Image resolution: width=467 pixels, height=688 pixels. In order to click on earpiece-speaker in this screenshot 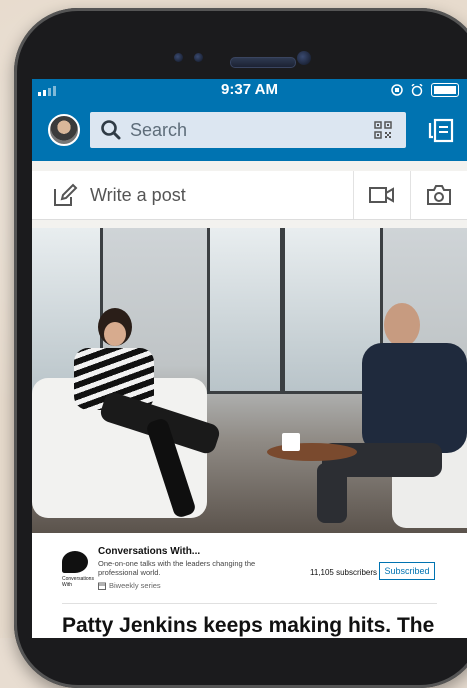, I will do `click(263, 62)`.